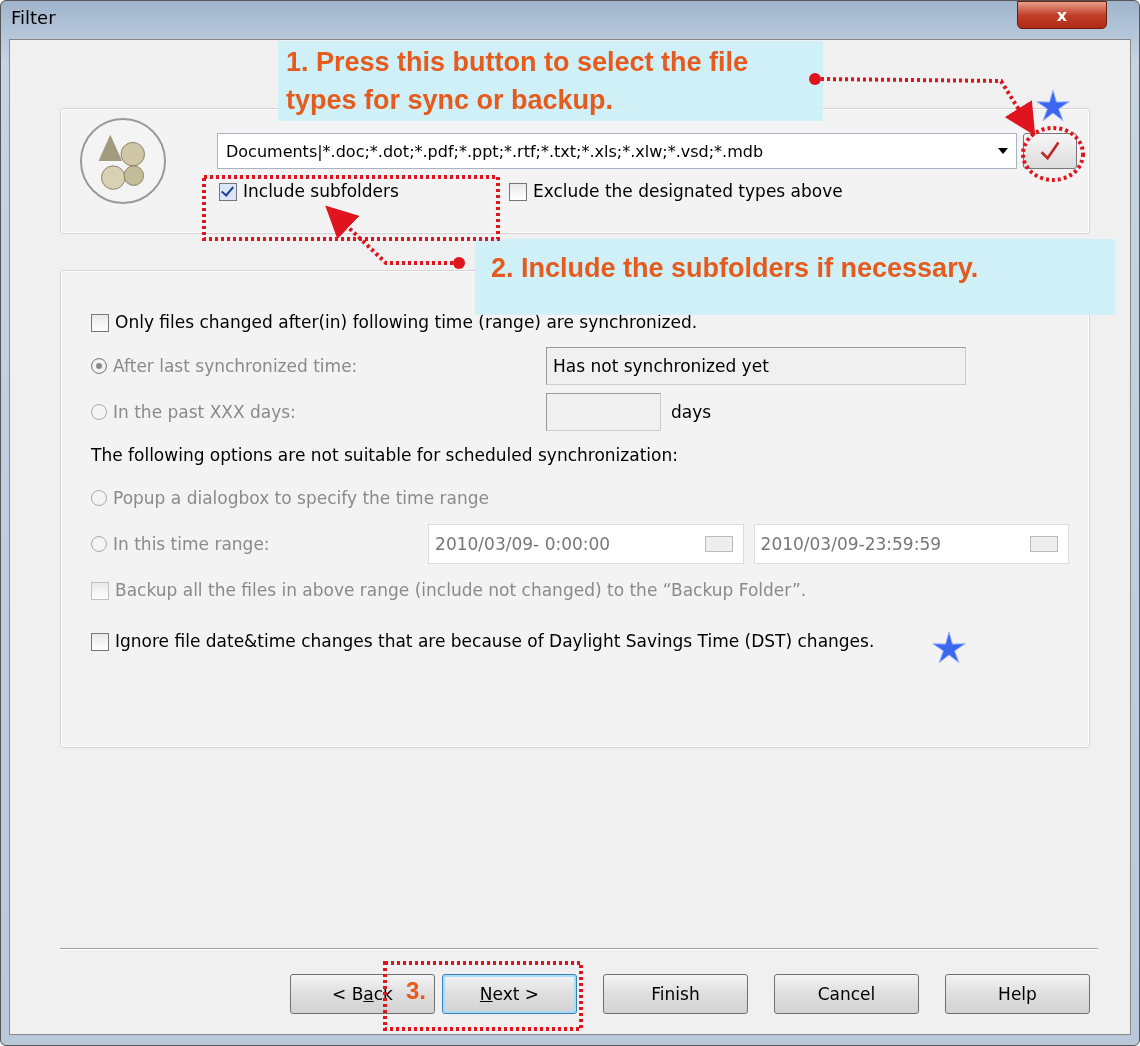  What do you see at coordinates (1062, 15) in the screenshot?
I see `close-button: x` at bounding box center [1062, 15].